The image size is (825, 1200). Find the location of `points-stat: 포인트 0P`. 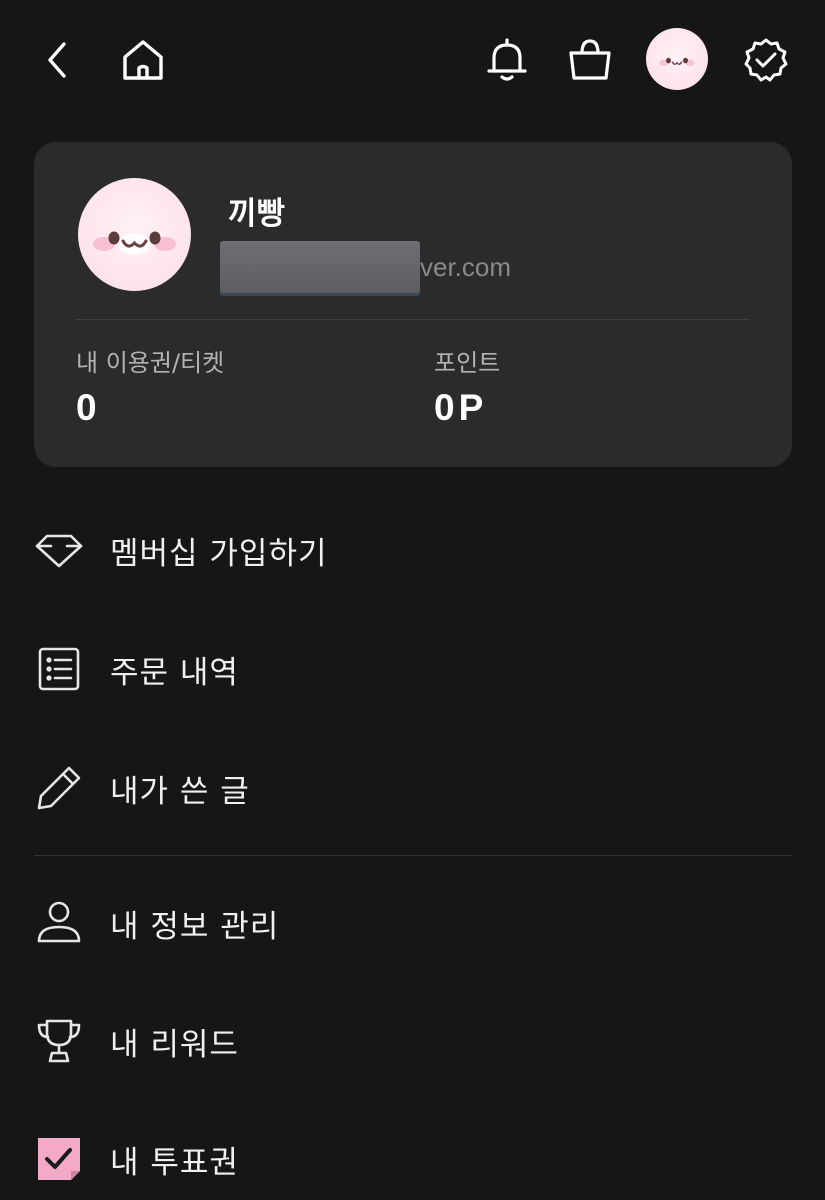

points-stat: 포인트 0P is located at coordinates (467, 389).